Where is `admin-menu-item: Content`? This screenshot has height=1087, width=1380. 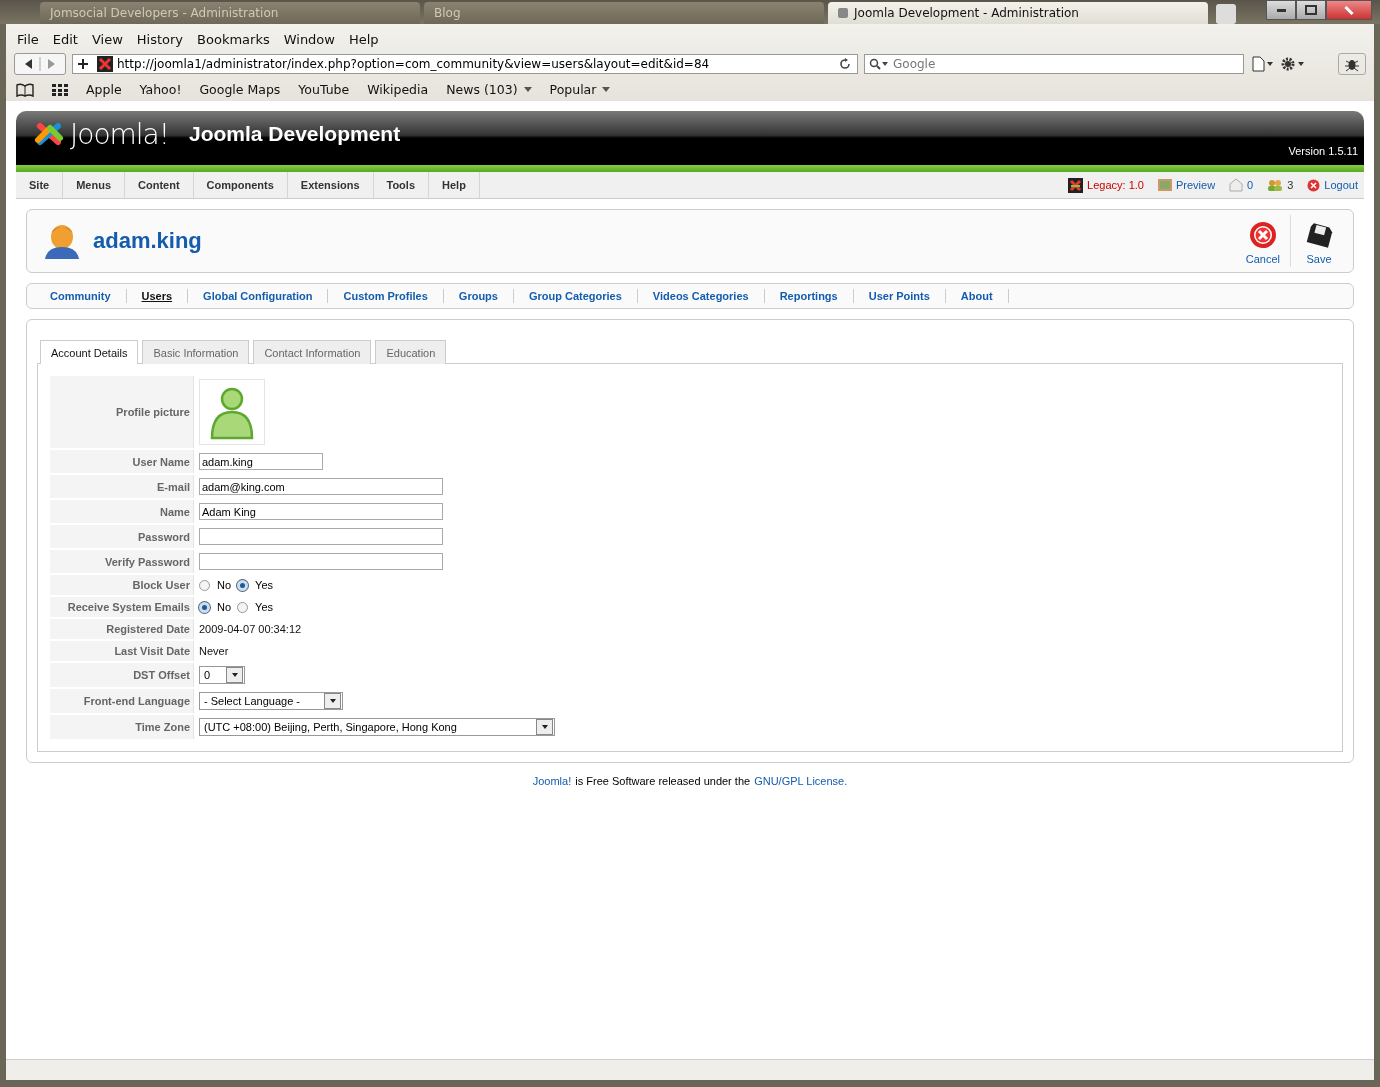
admin-menu-item: Content is located at coordinates (159, 185).